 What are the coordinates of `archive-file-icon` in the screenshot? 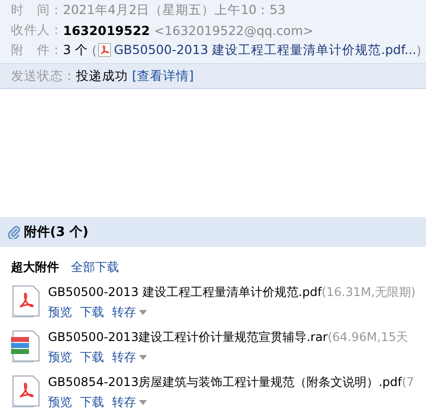 It's located at (26, 346).